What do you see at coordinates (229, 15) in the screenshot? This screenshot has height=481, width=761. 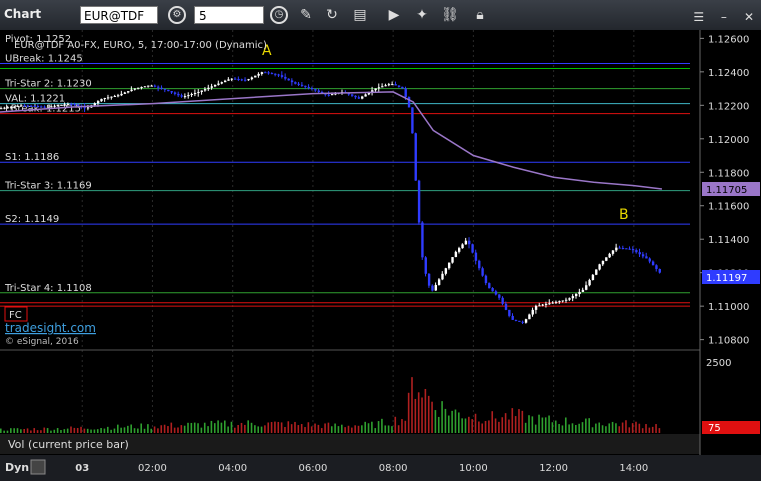 I see `interval-select: 5` at bounding box center [229, 15].